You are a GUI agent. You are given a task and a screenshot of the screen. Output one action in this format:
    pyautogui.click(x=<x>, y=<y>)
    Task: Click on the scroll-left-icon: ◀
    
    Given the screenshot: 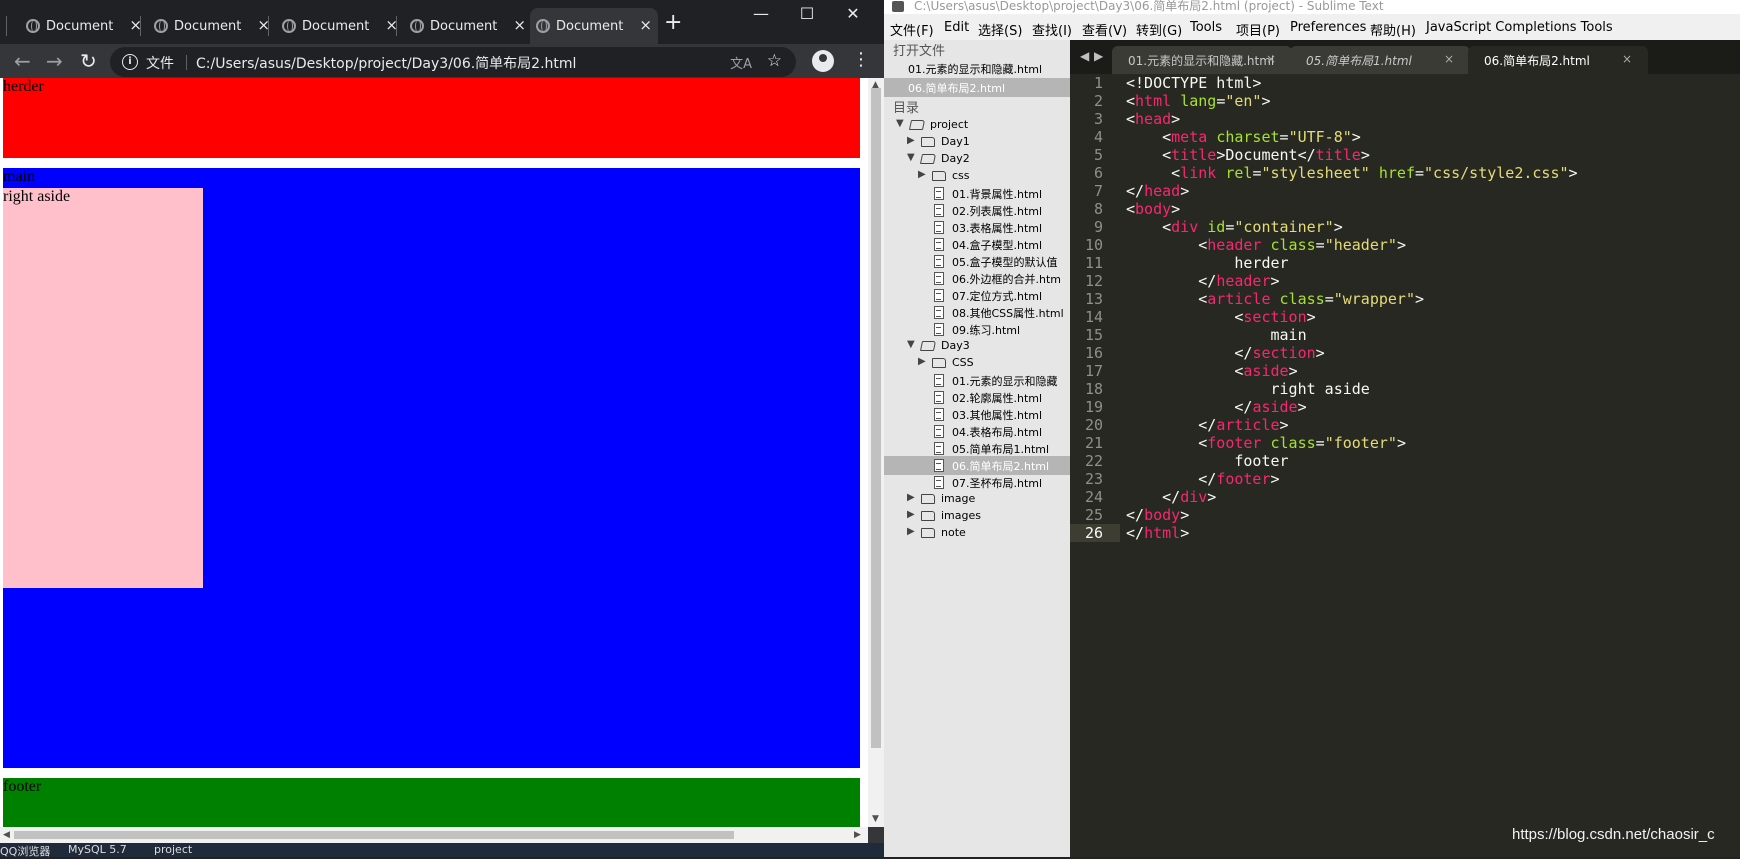 What is the action you would take?
    pyautogui.click(x=6, y=835)
    